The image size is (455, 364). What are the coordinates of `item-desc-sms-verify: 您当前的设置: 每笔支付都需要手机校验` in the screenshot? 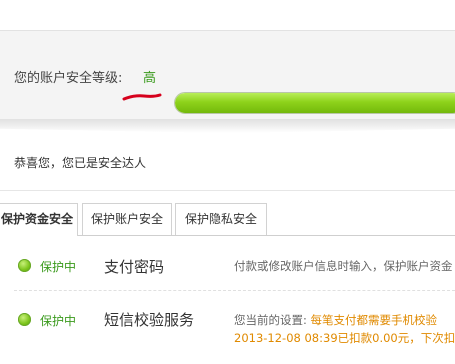 It's located at (335, 320).